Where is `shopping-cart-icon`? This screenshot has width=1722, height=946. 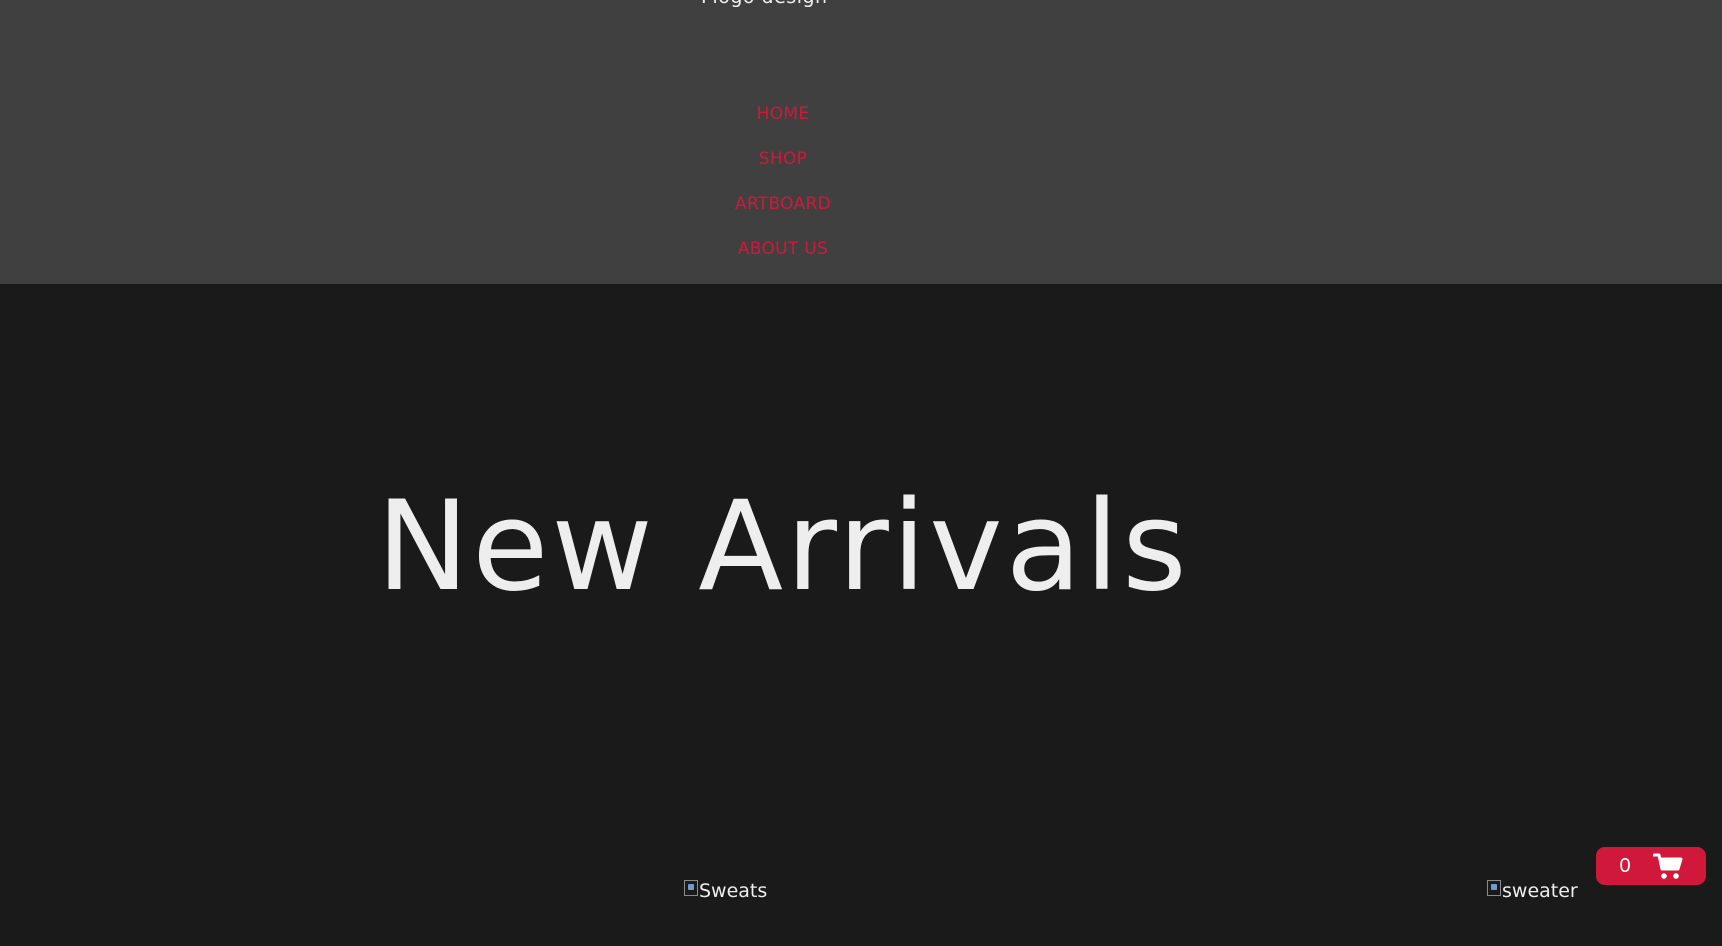 shopping-cart-icon is located at coordinates (1667, 866).